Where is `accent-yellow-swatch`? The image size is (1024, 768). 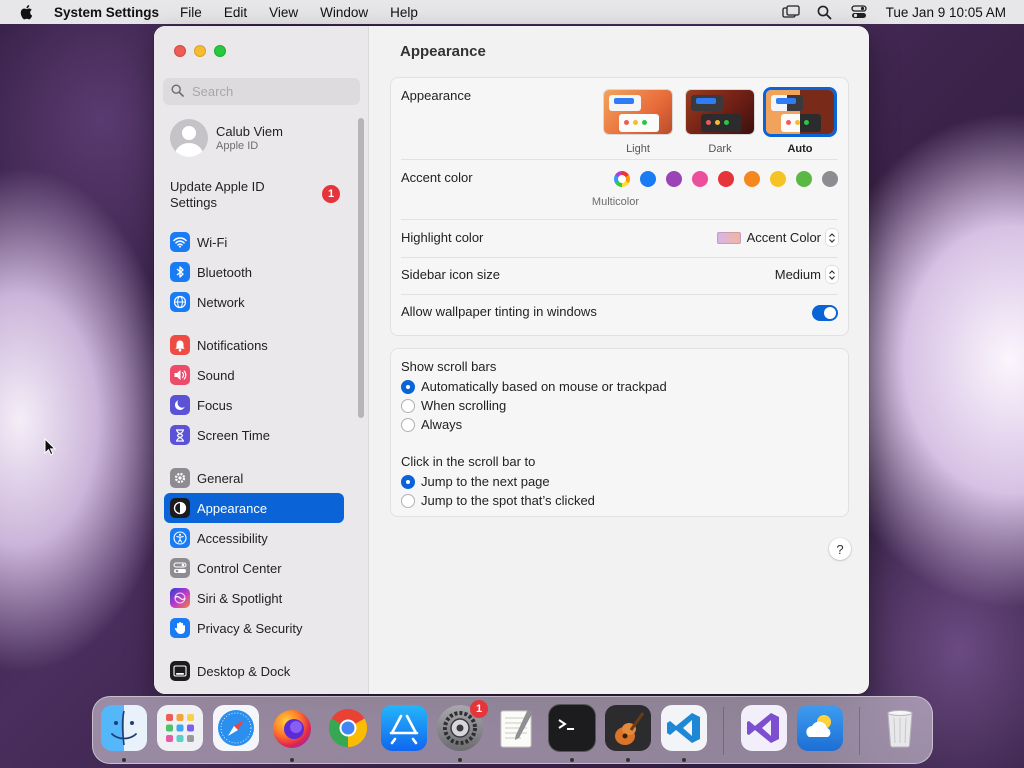 accent-yellow-swatch is located at coordinates (778, 179).